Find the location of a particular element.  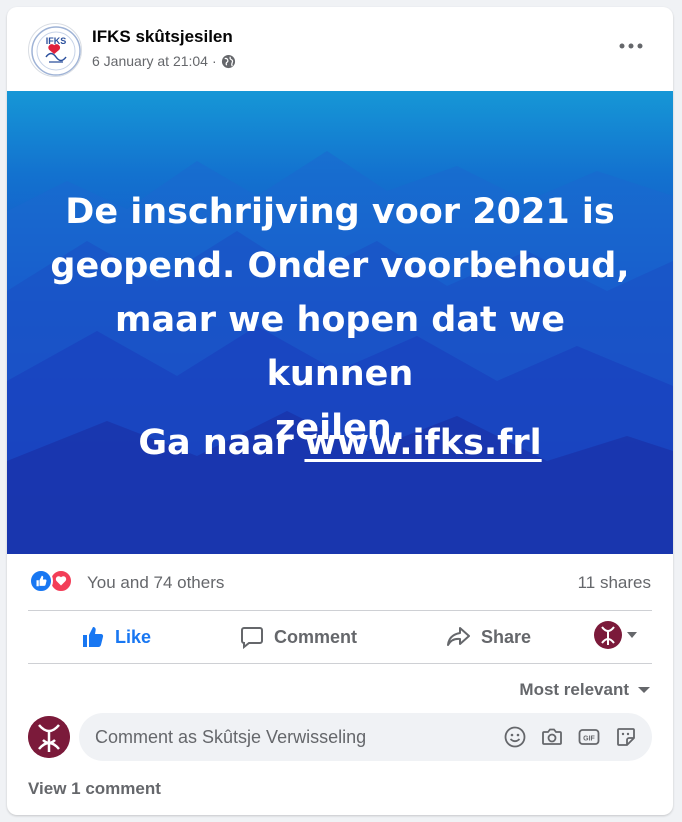

commenter-avatar is located at coordinates (49, 737).